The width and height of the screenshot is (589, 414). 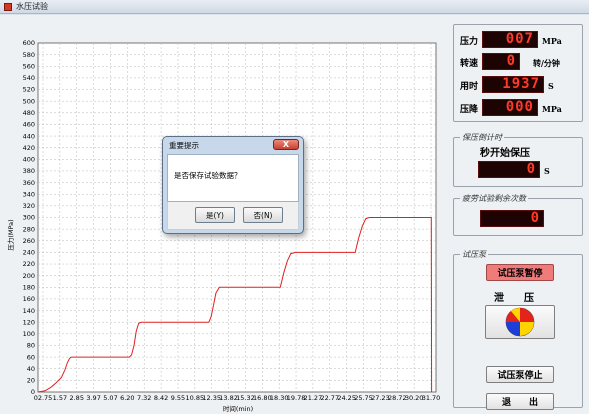 I want to click on pump-legend: 试压泵, so click(x=474, y=254).